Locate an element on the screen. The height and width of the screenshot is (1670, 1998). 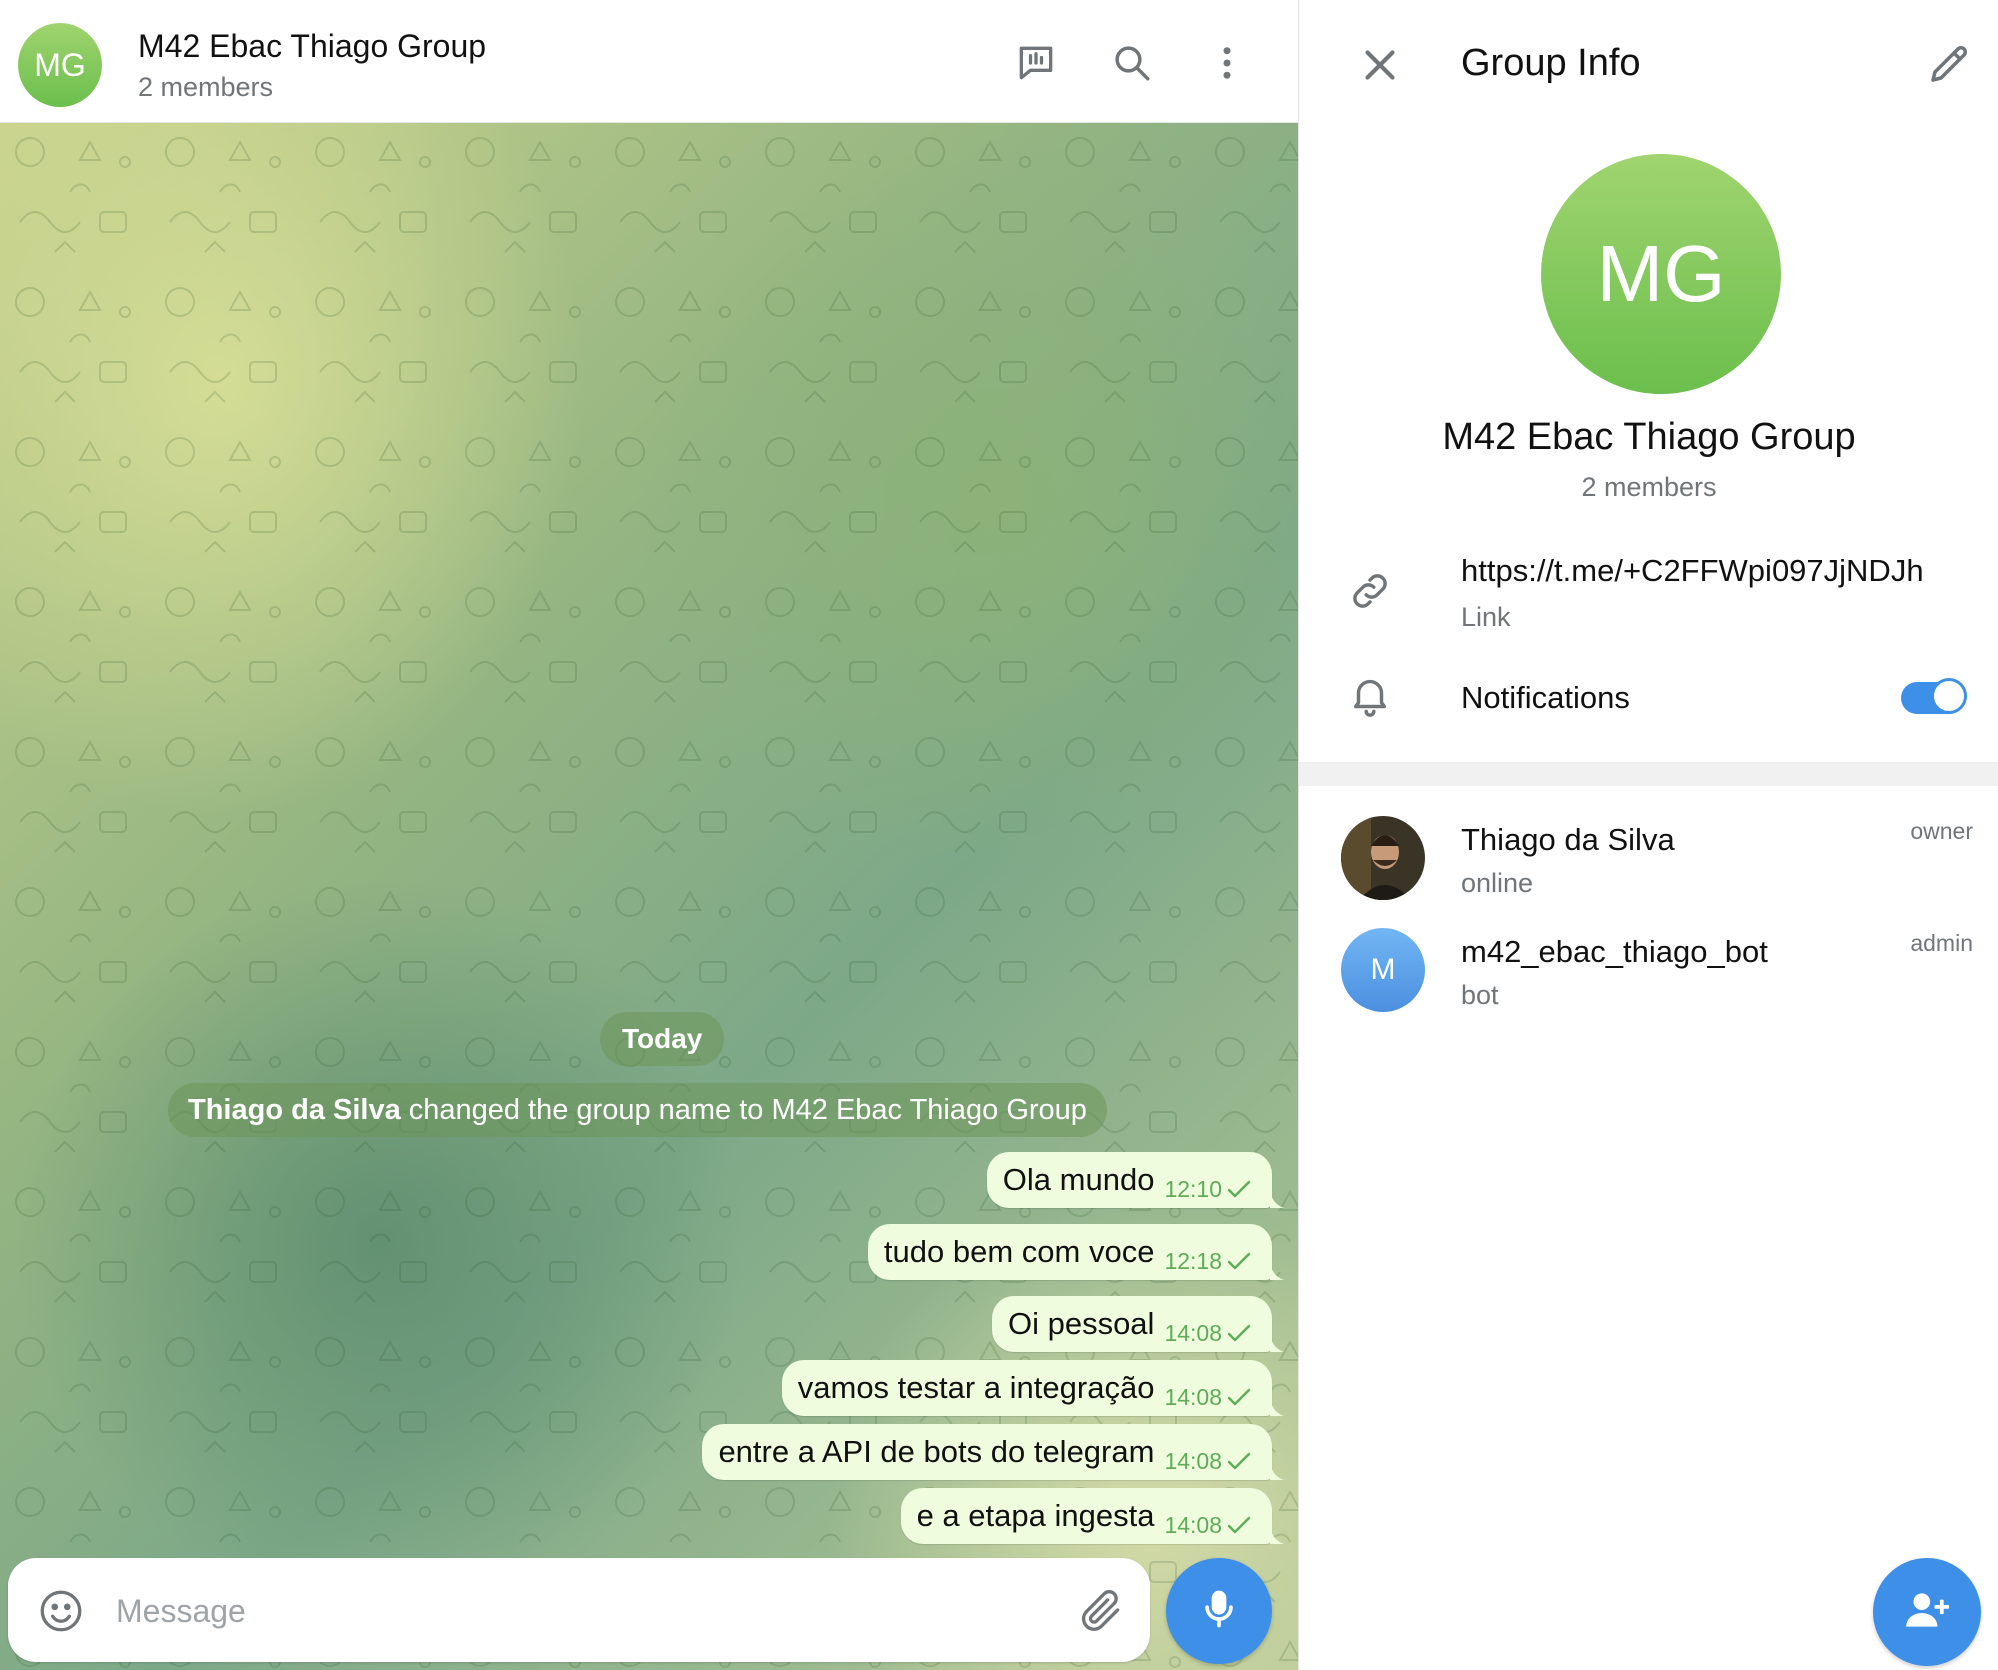
member-name: Thiago da Silva is located at coordinates (1568, 839).